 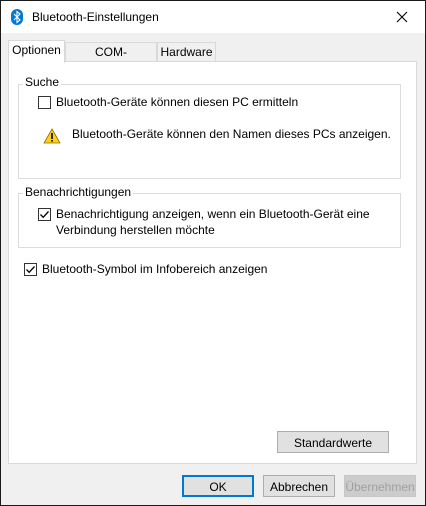 I want to click on notifications-group-label: Benachrichtigungen, so click(x=78, y=192).